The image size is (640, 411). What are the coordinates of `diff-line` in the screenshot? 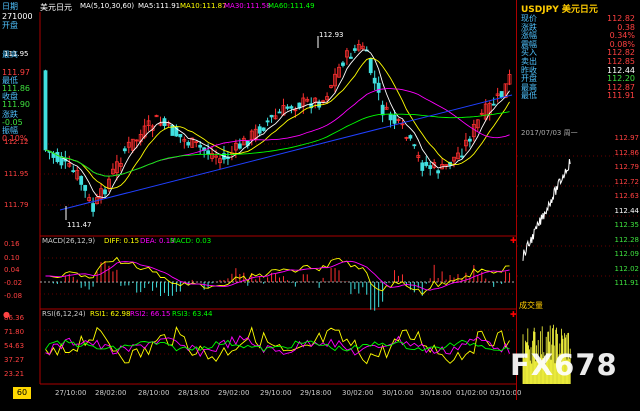 It's located at (277, 276).